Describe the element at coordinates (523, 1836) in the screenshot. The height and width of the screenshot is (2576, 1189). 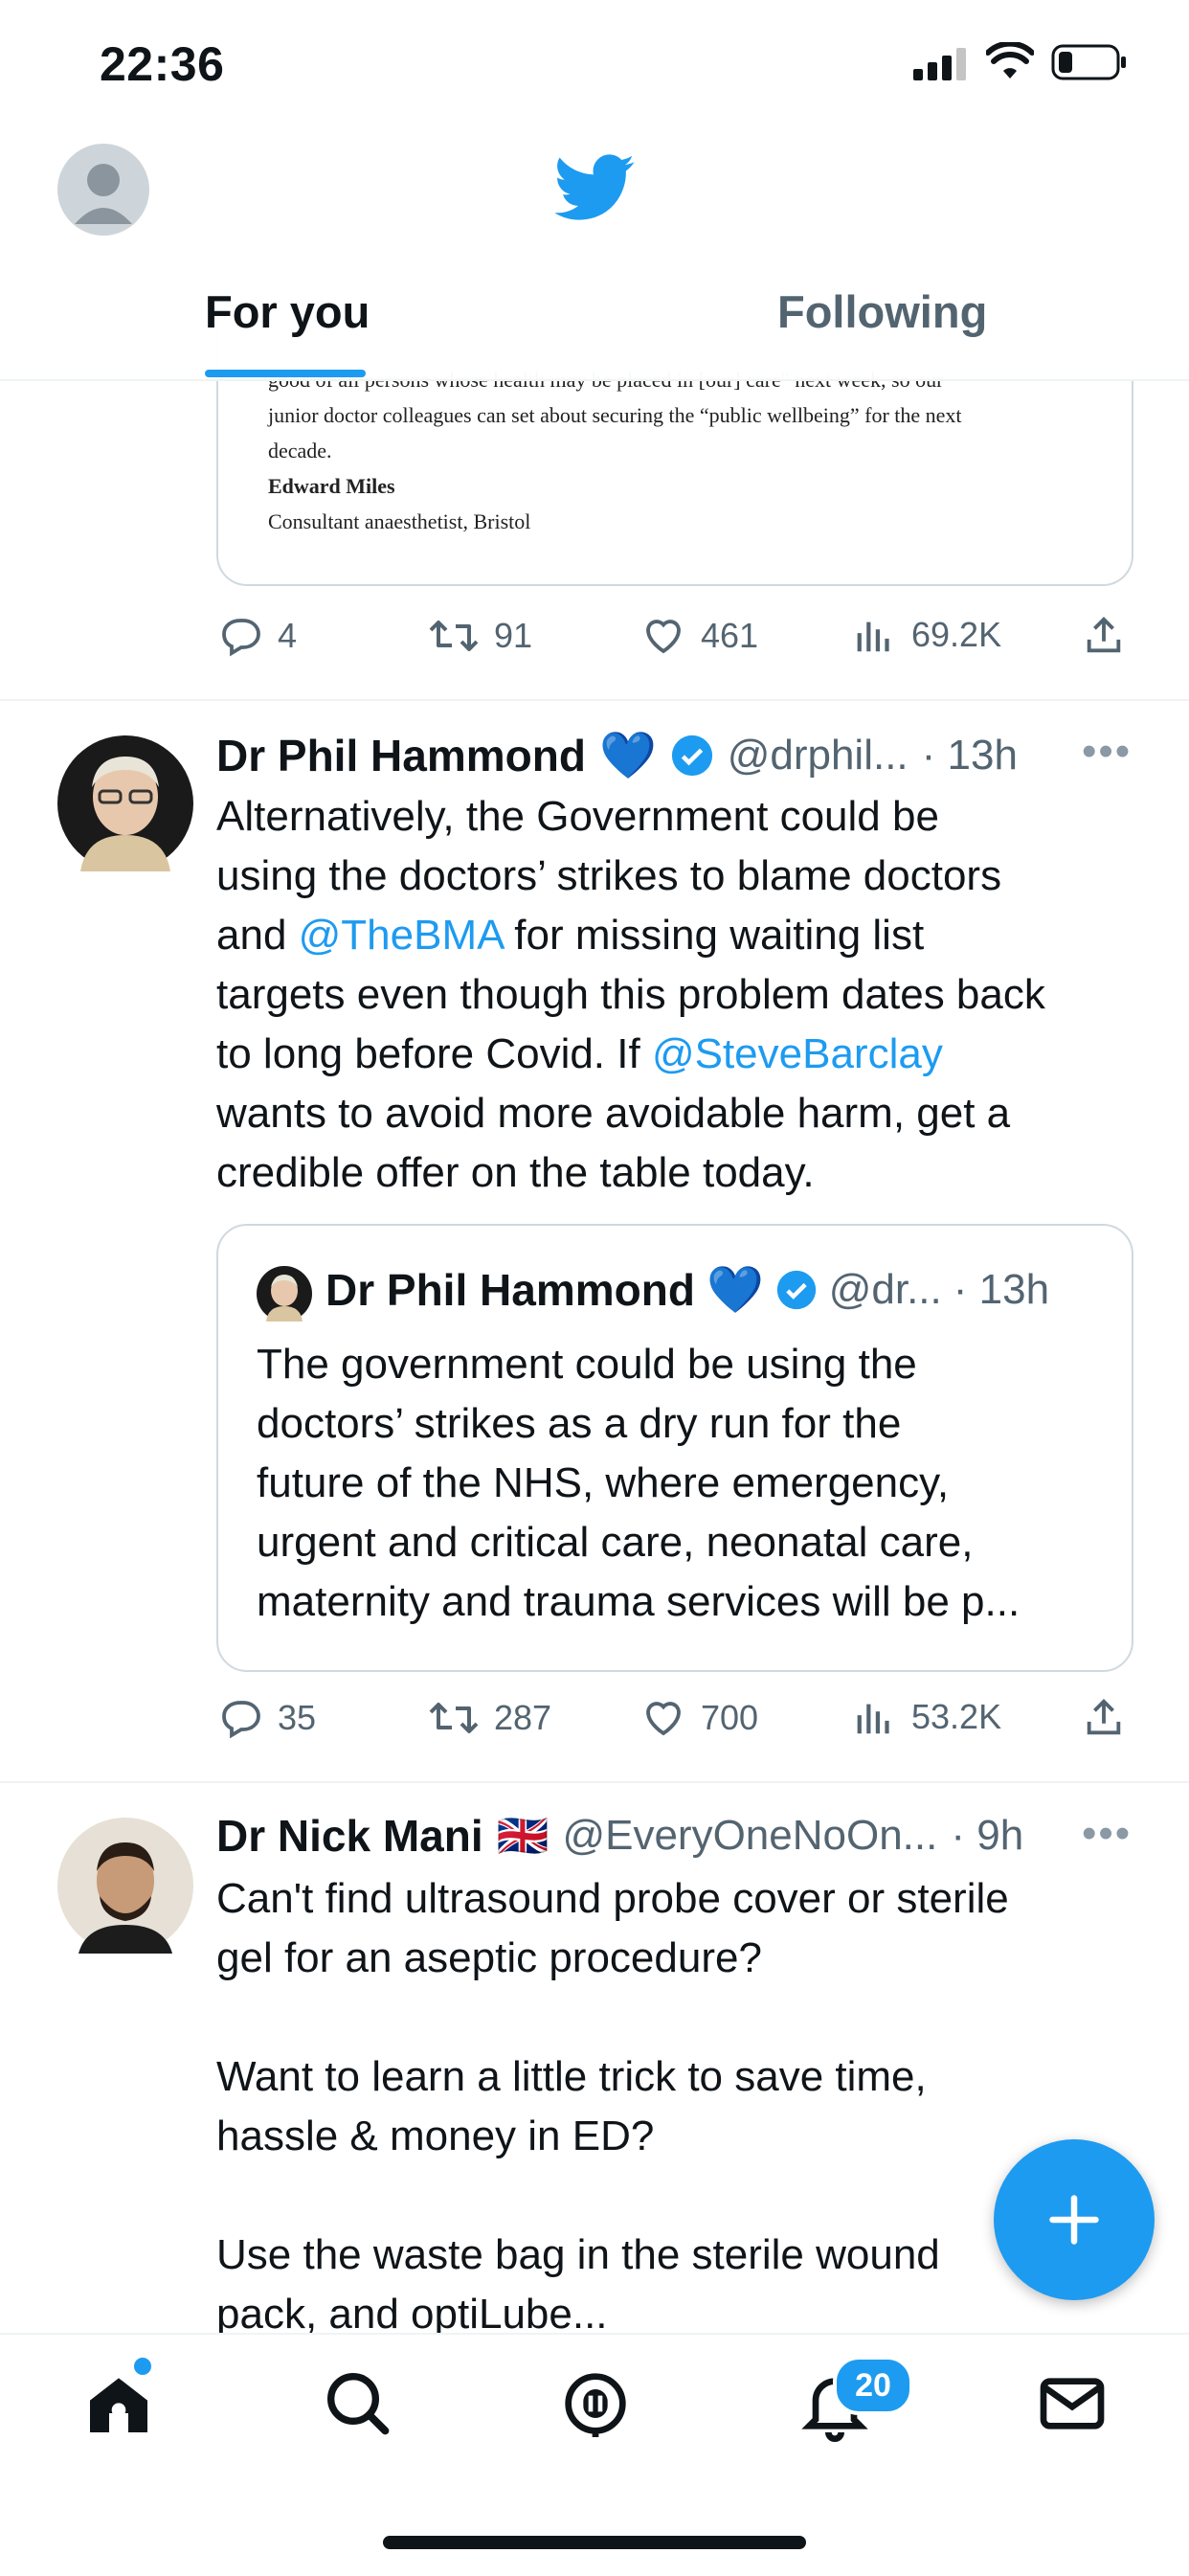
I see `uk-flag-emoji: 🇬🇧` at that location.